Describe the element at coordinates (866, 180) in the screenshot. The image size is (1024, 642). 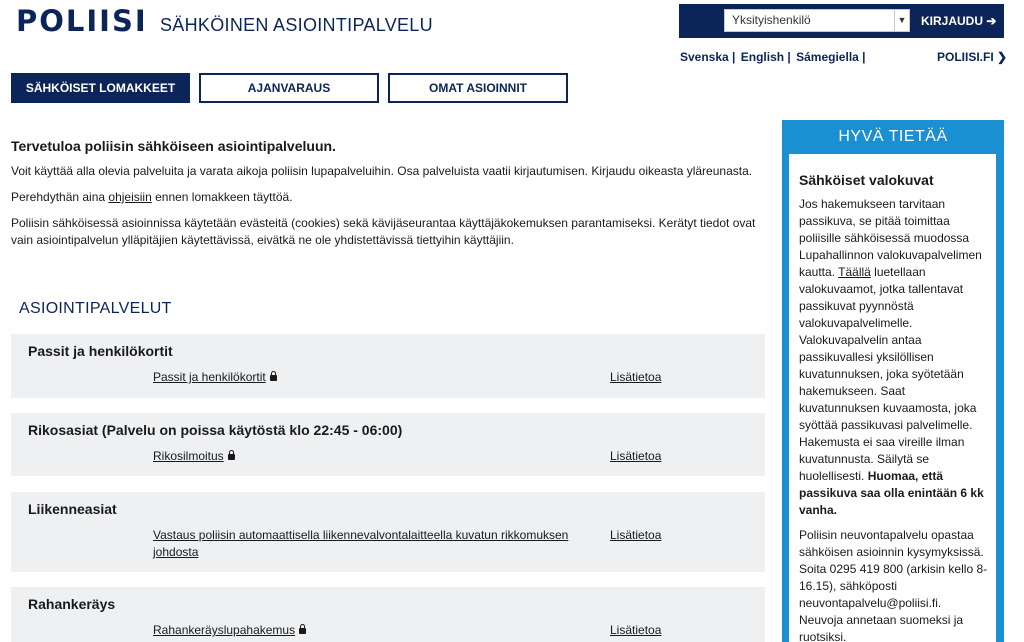
I see `sidebar-title: Sähköiset valokuvat` at that location.